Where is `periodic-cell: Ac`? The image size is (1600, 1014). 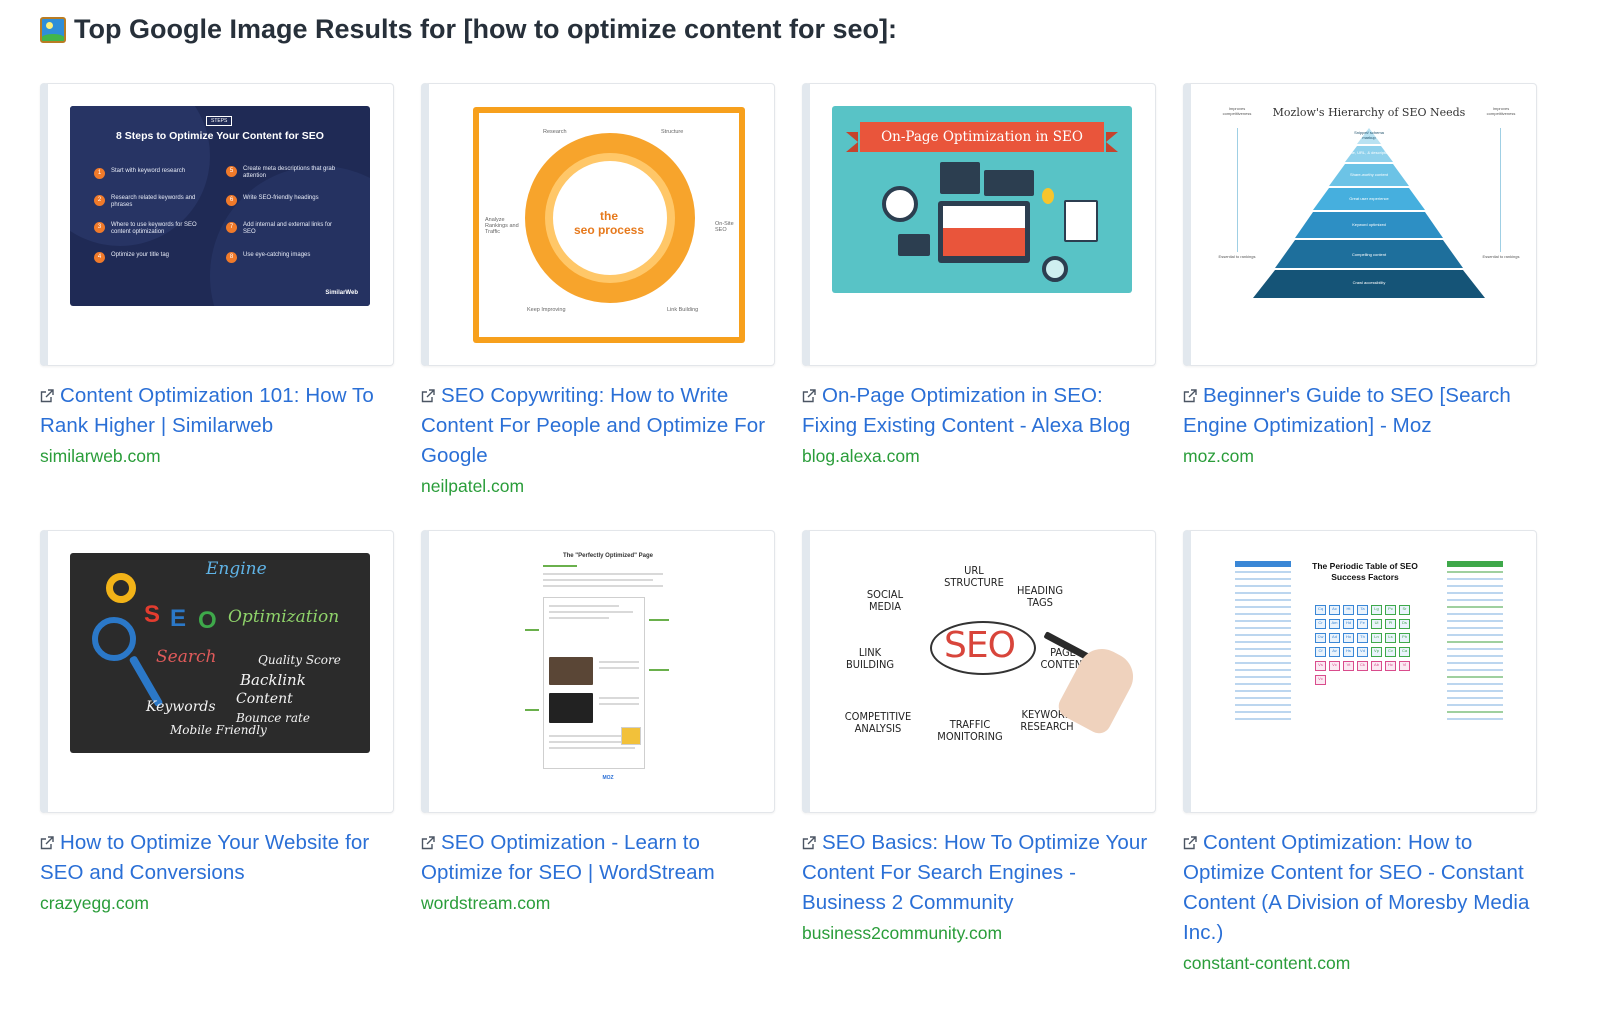 periodic-cell: Ac is located at coordinates (1334, 610).